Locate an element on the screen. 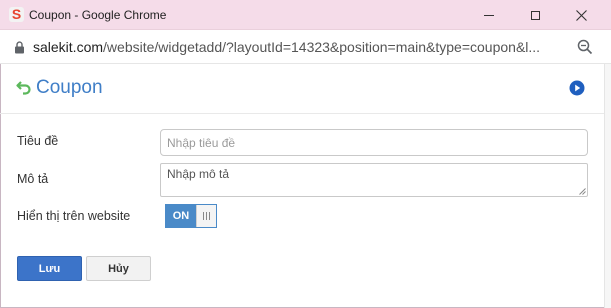 The width and height of the screenshot is (611, 308). maximize-icon is located at coordinates (535, 15).